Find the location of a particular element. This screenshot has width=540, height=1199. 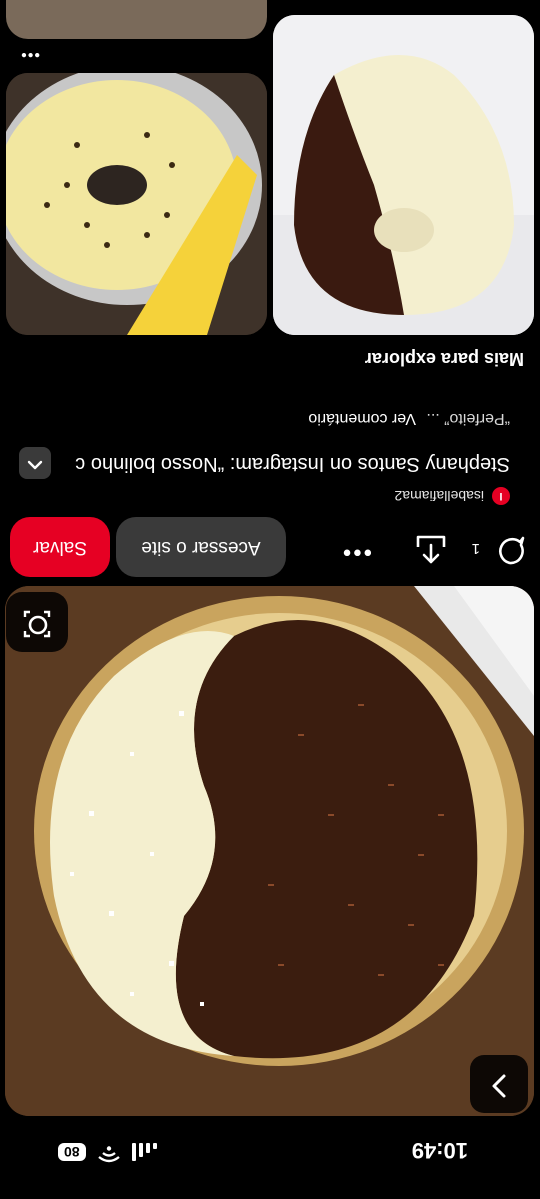

avatar: I is located at coordinates (501, 496).